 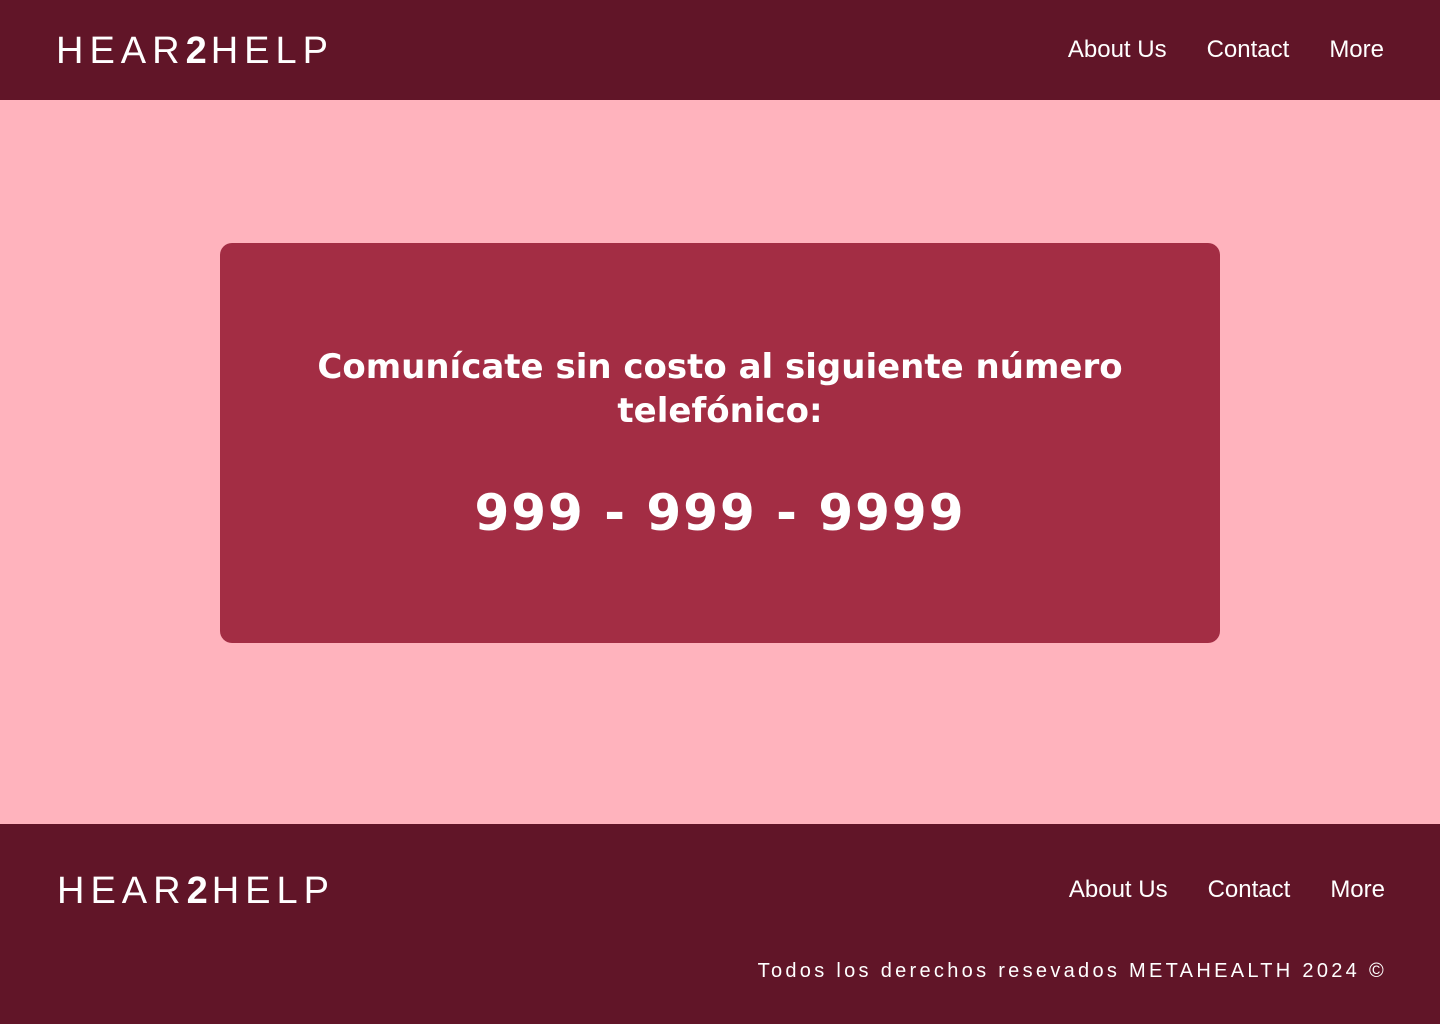 What do you see at coordinates (199, 891) in the screenshot?
I see `footer-logo-text-2: 2` at bounding box center [199, 891].